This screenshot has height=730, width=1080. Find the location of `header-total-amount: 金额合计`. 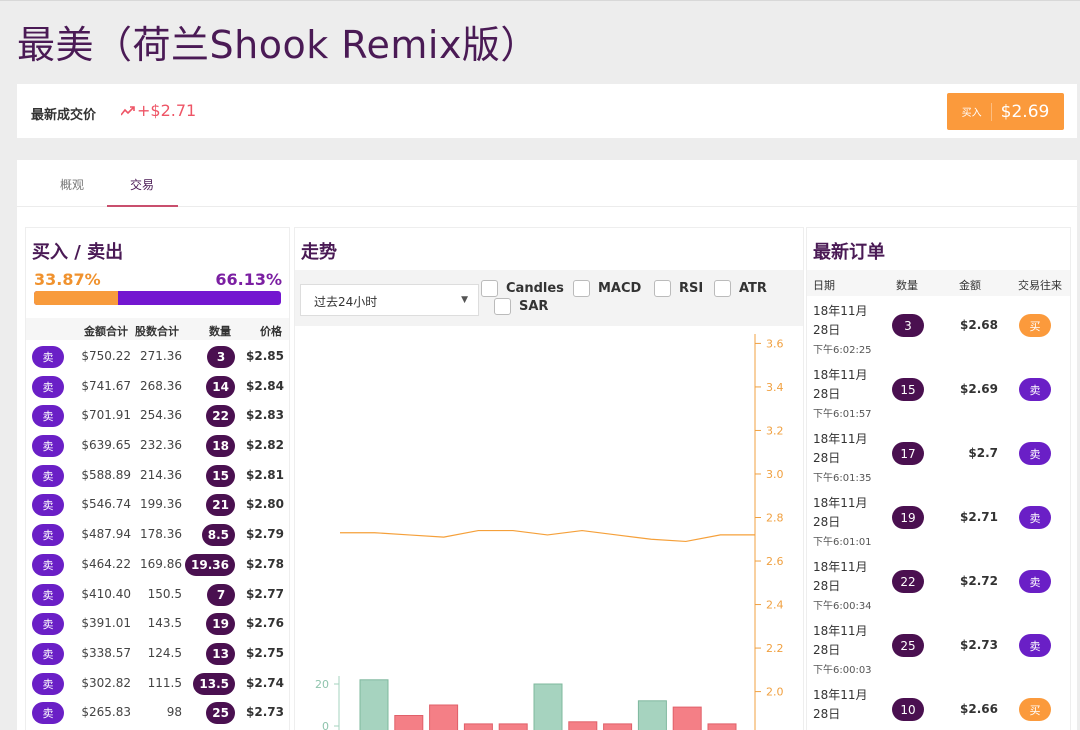

header-total-amount: 金额合计 is located at coordinates (106, 331).